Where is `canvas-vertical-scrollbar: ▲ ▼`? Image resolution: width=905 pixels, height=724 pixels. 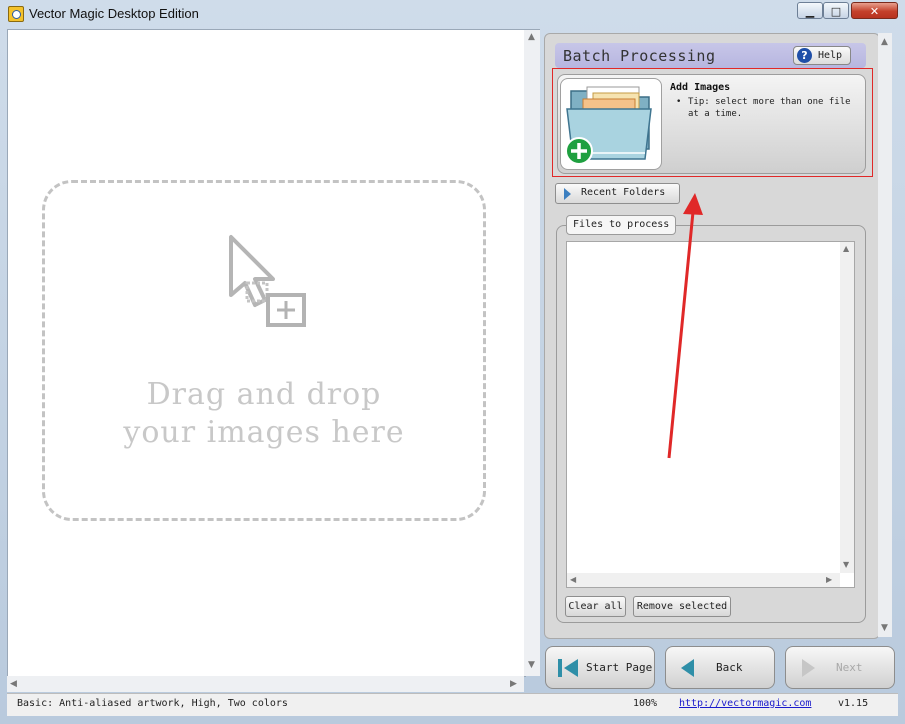
canvas-vertical-scrollbar: ▲ ▼ is located at coordinates (532, 352).